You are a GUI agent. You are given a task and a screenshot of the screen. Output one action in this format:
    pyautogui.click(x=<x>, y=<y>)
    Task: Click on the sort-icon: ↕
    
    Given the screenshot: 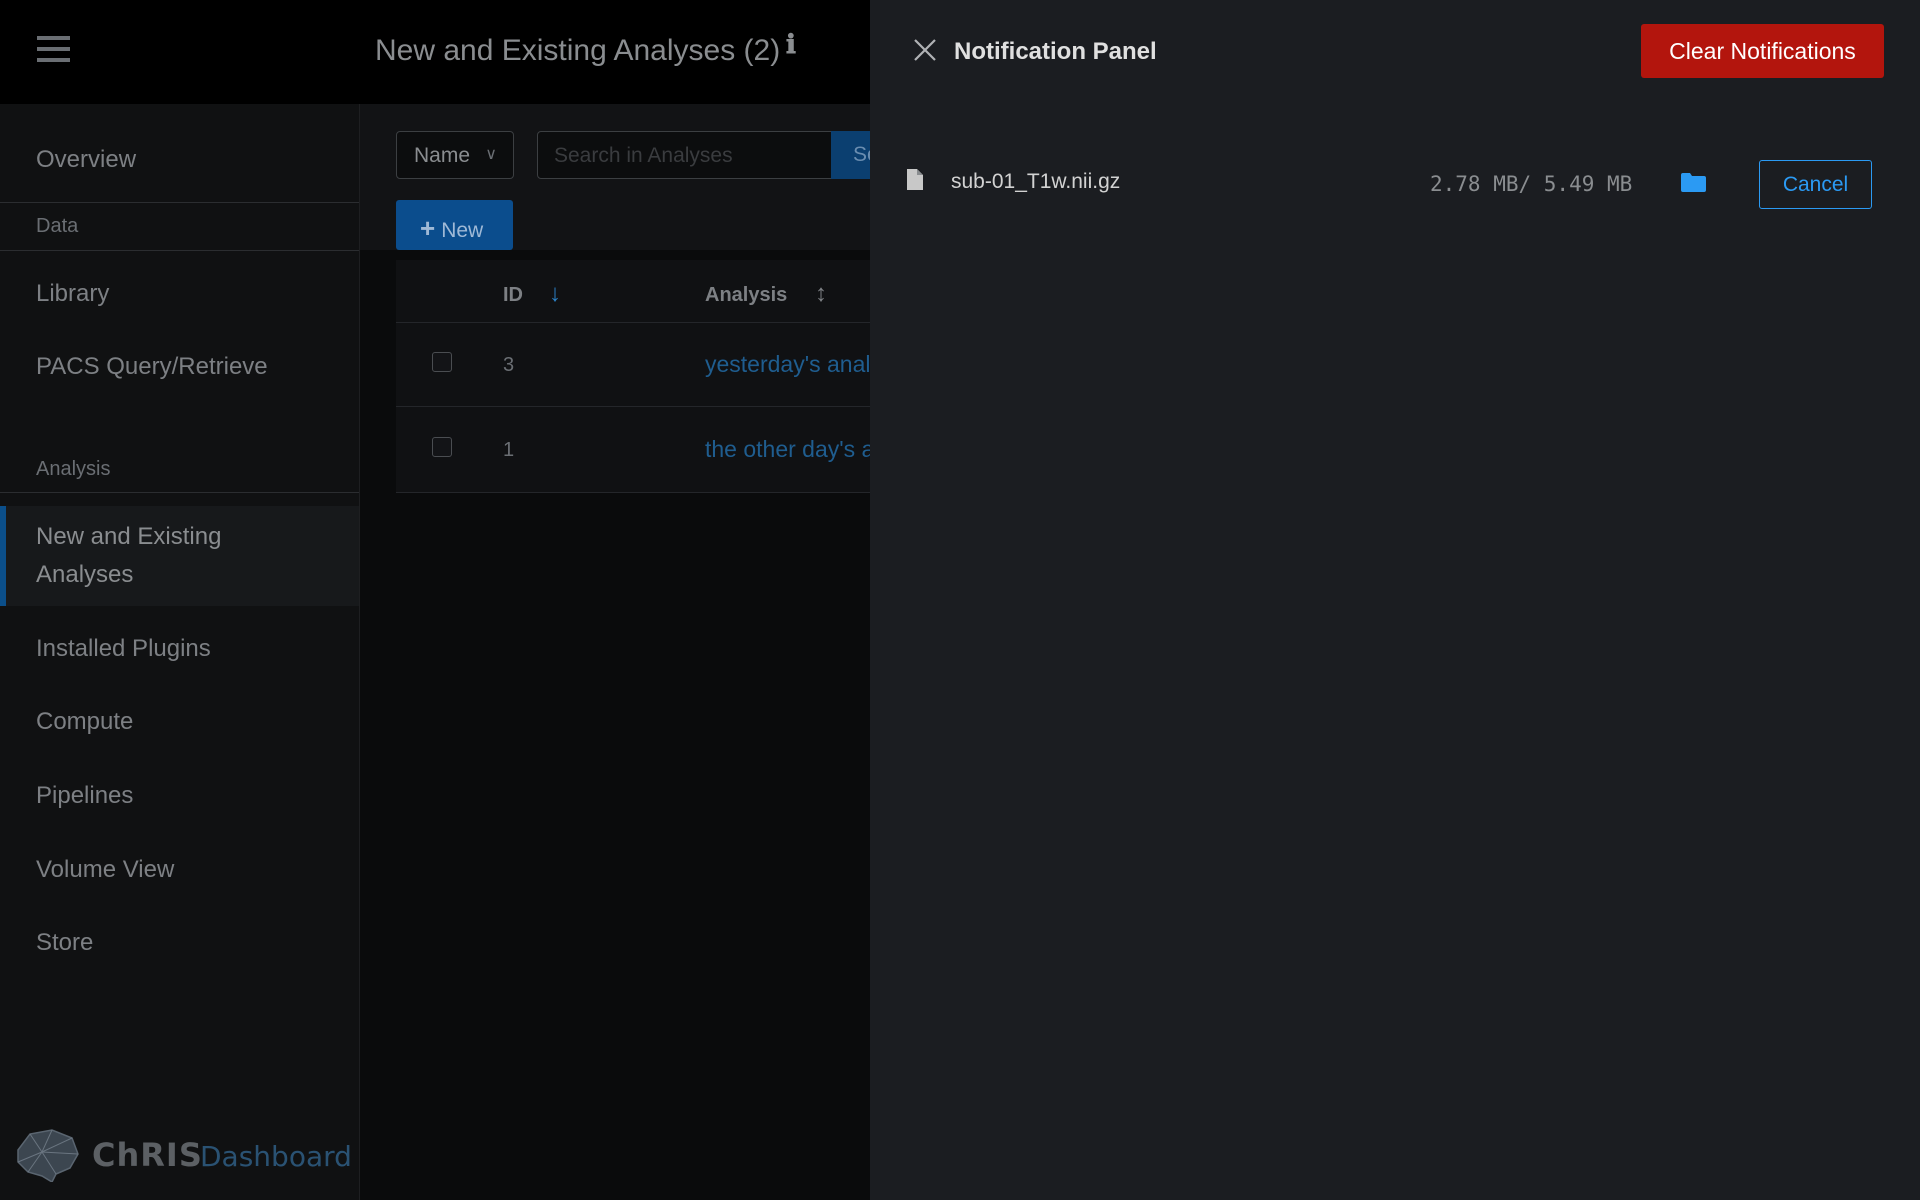 What is the action you would take?
    pyautogui.click(x=821, y=294)
    